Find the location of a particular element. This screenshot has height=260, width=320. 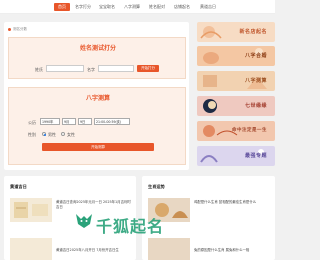

top-nav: 首页 名字打分 宝宝取名 八字测算 姓名配对 店铺起名 黄道吉日 is located at coordinates (137, 7).